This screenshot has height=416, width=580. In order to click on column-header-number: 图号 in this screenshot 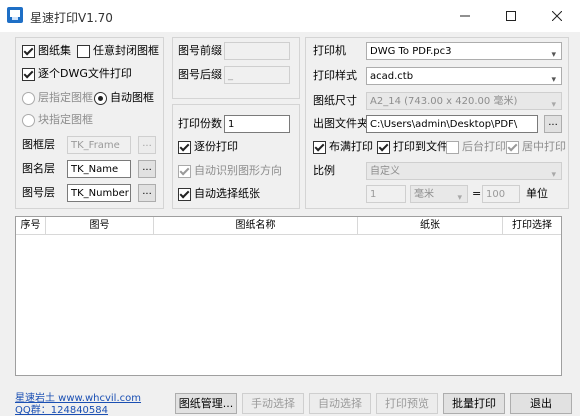, I will do `click(100, 226)`.